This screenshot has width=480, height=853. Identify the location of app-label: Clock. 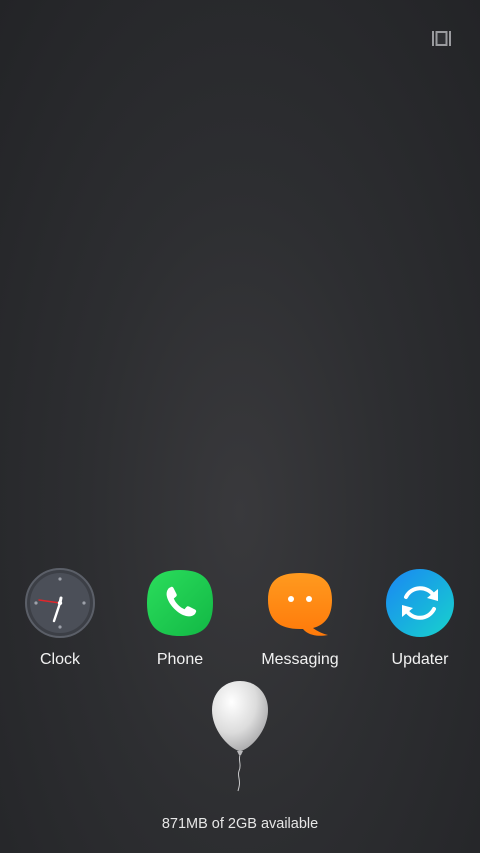
(59, 659).